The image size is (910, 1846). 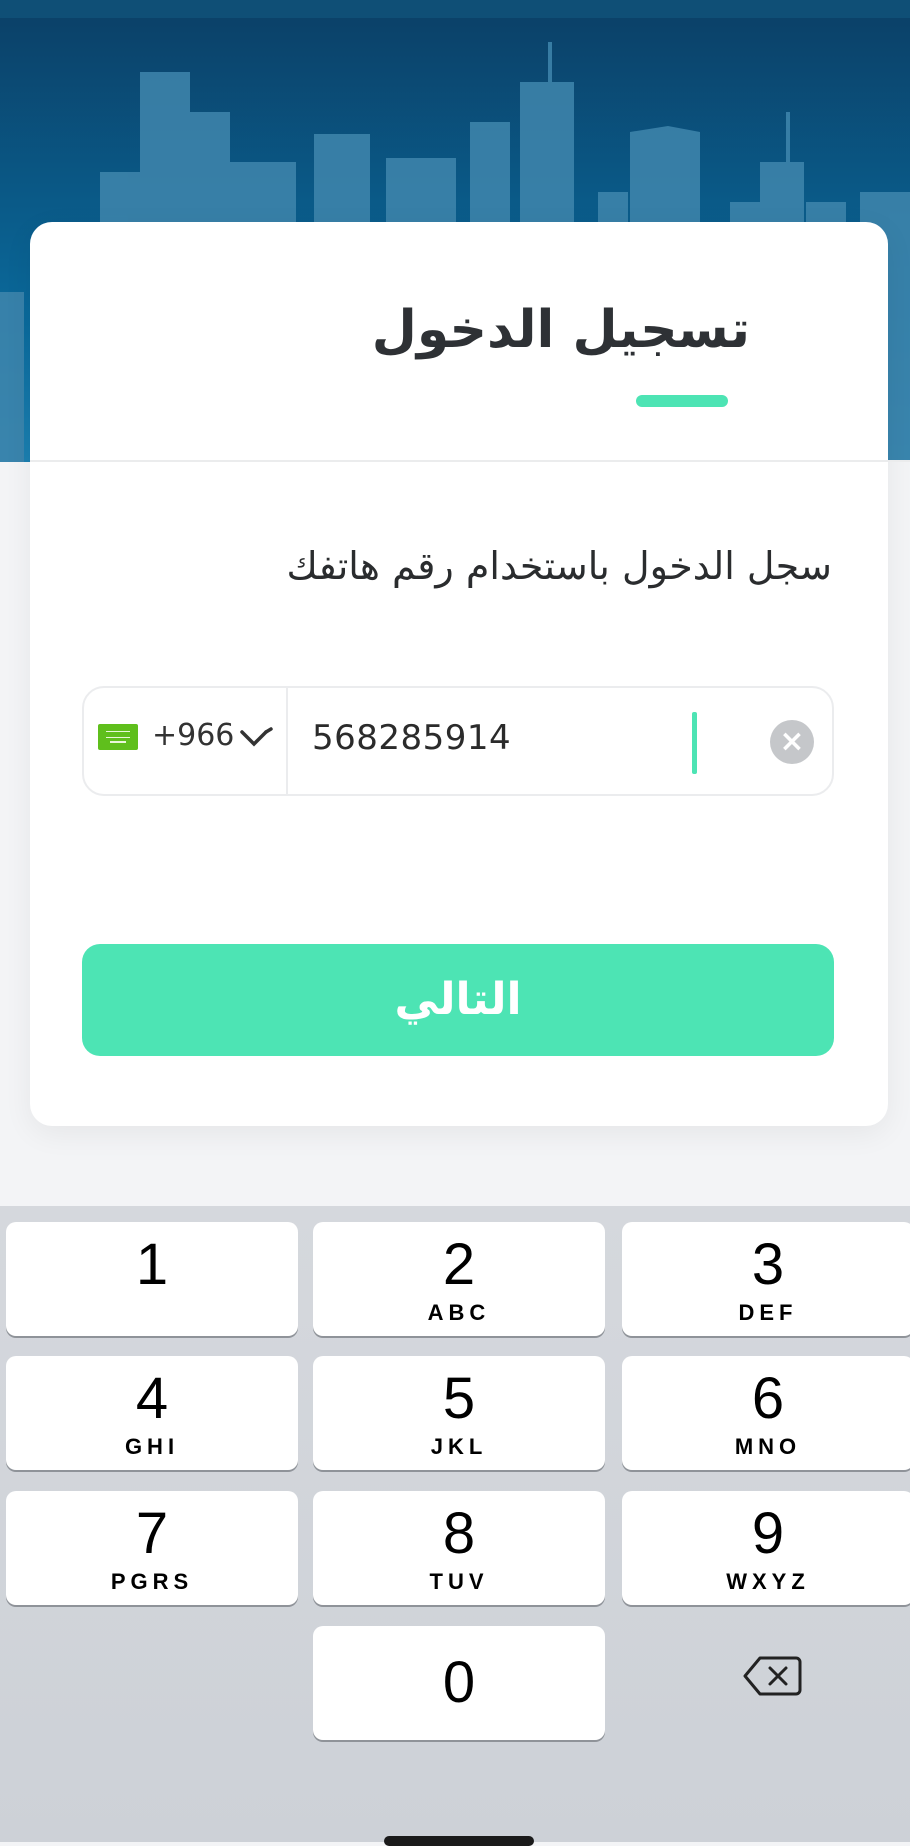 What do you see at coordinates (152, 1581) in the screenshot?
I see `key-letters: PGRS` at bounding box center [152, 1581].